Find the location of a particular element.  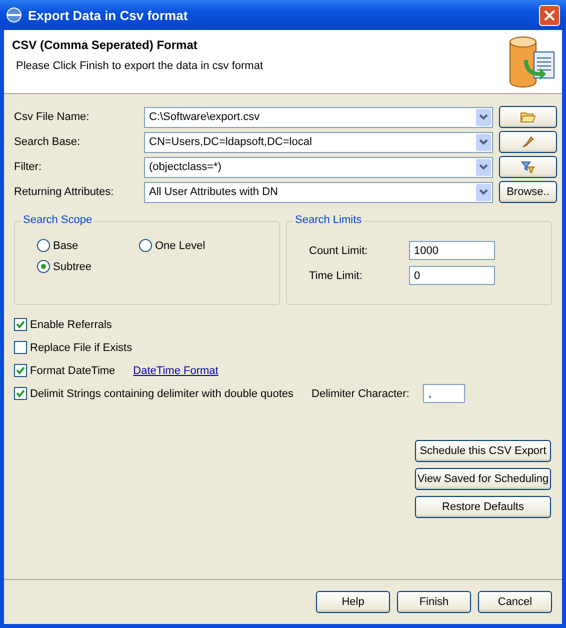

close-button is located at coordinates (549, 15).